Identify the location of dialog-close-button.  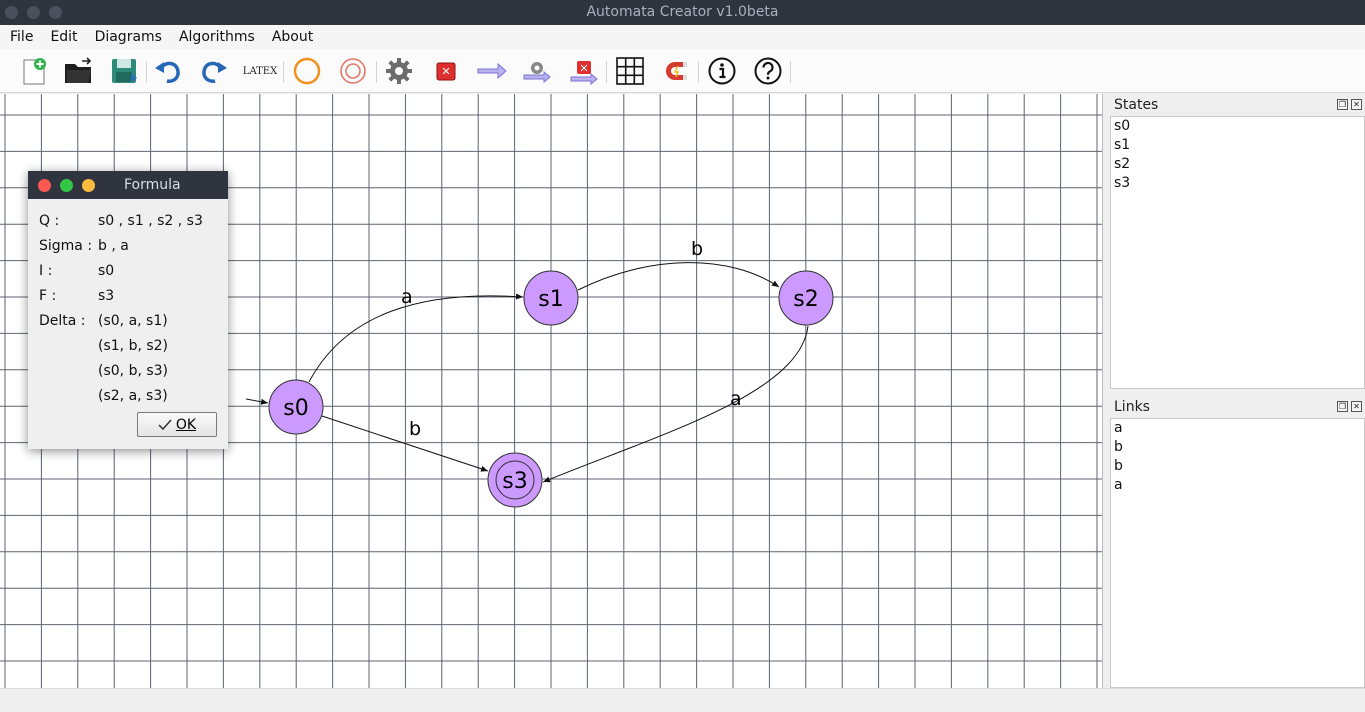
(44, 185).